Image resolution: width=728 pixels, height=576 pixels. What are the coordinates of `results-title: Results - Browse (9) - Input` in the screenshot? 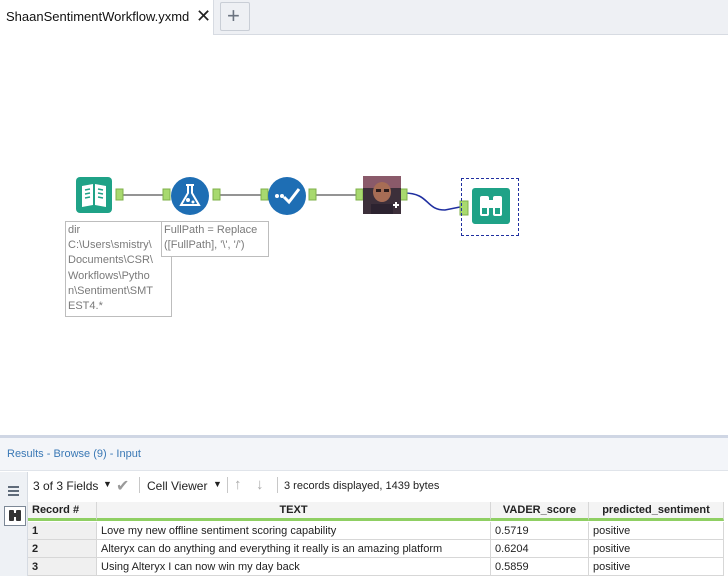 It's located at (74, 454).